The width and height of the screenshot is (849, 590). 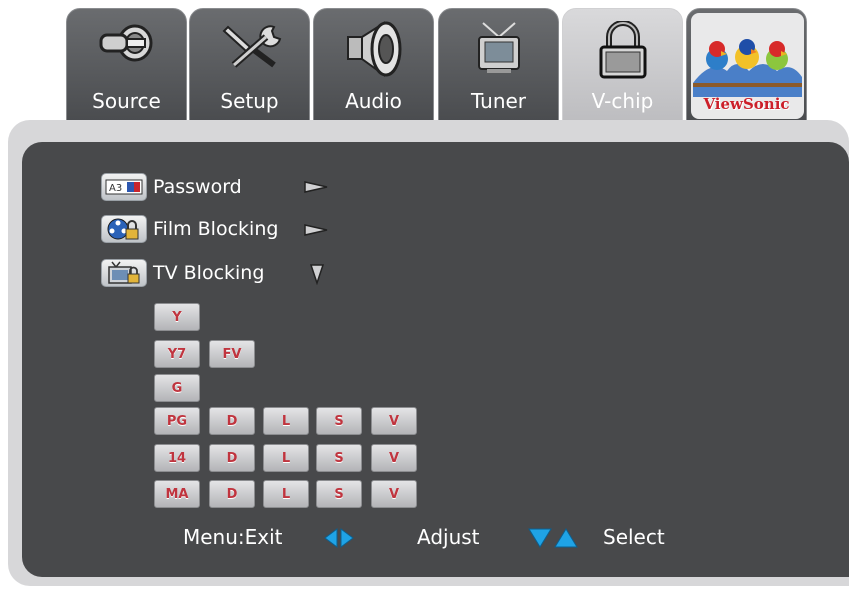 What do you see at coordinates (448, 537) in the screenshot?
I see `adjust-hint: Adjust` at bounding box center [448, 537].